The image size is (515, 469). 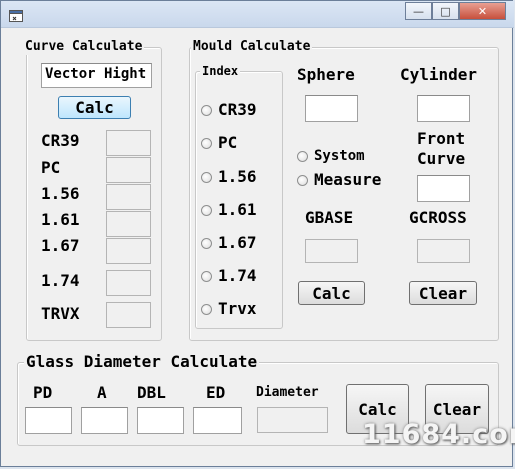 What do you see at coordinates (331, 156) in the screenshot?
I see `mode-radio-systom: Systom` at bounding box center [331, 156].